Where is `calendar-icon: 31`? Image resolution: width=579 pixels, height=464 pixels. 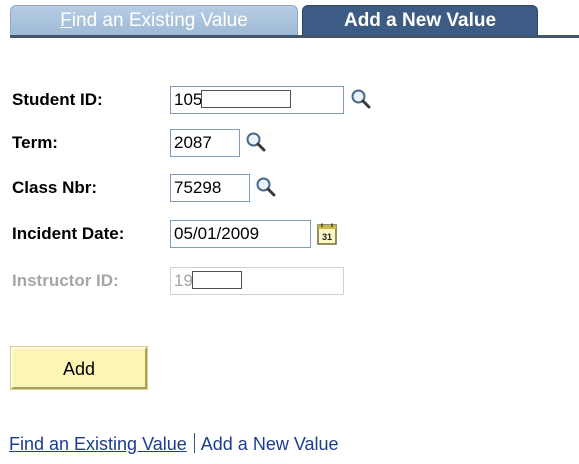
calendar-icon: 31 is located at coordinates (327, 234).